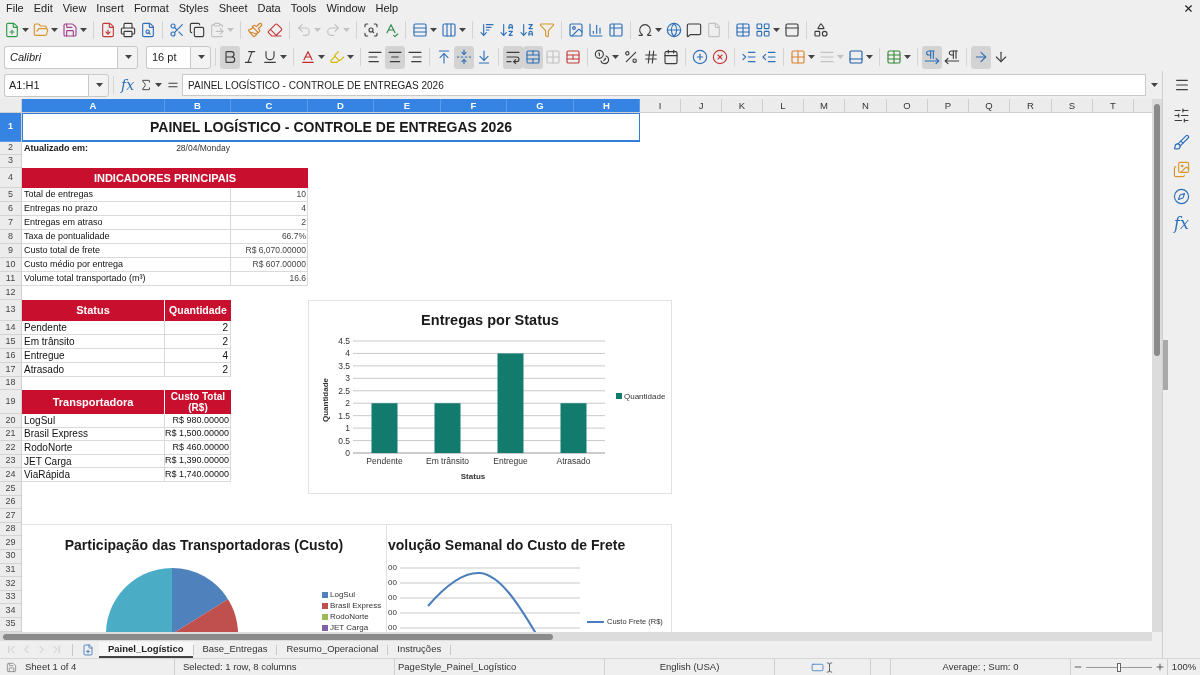 The width and height of the screenshot is (1200, 675). I want to click on column-header: E, so click(407, 105).